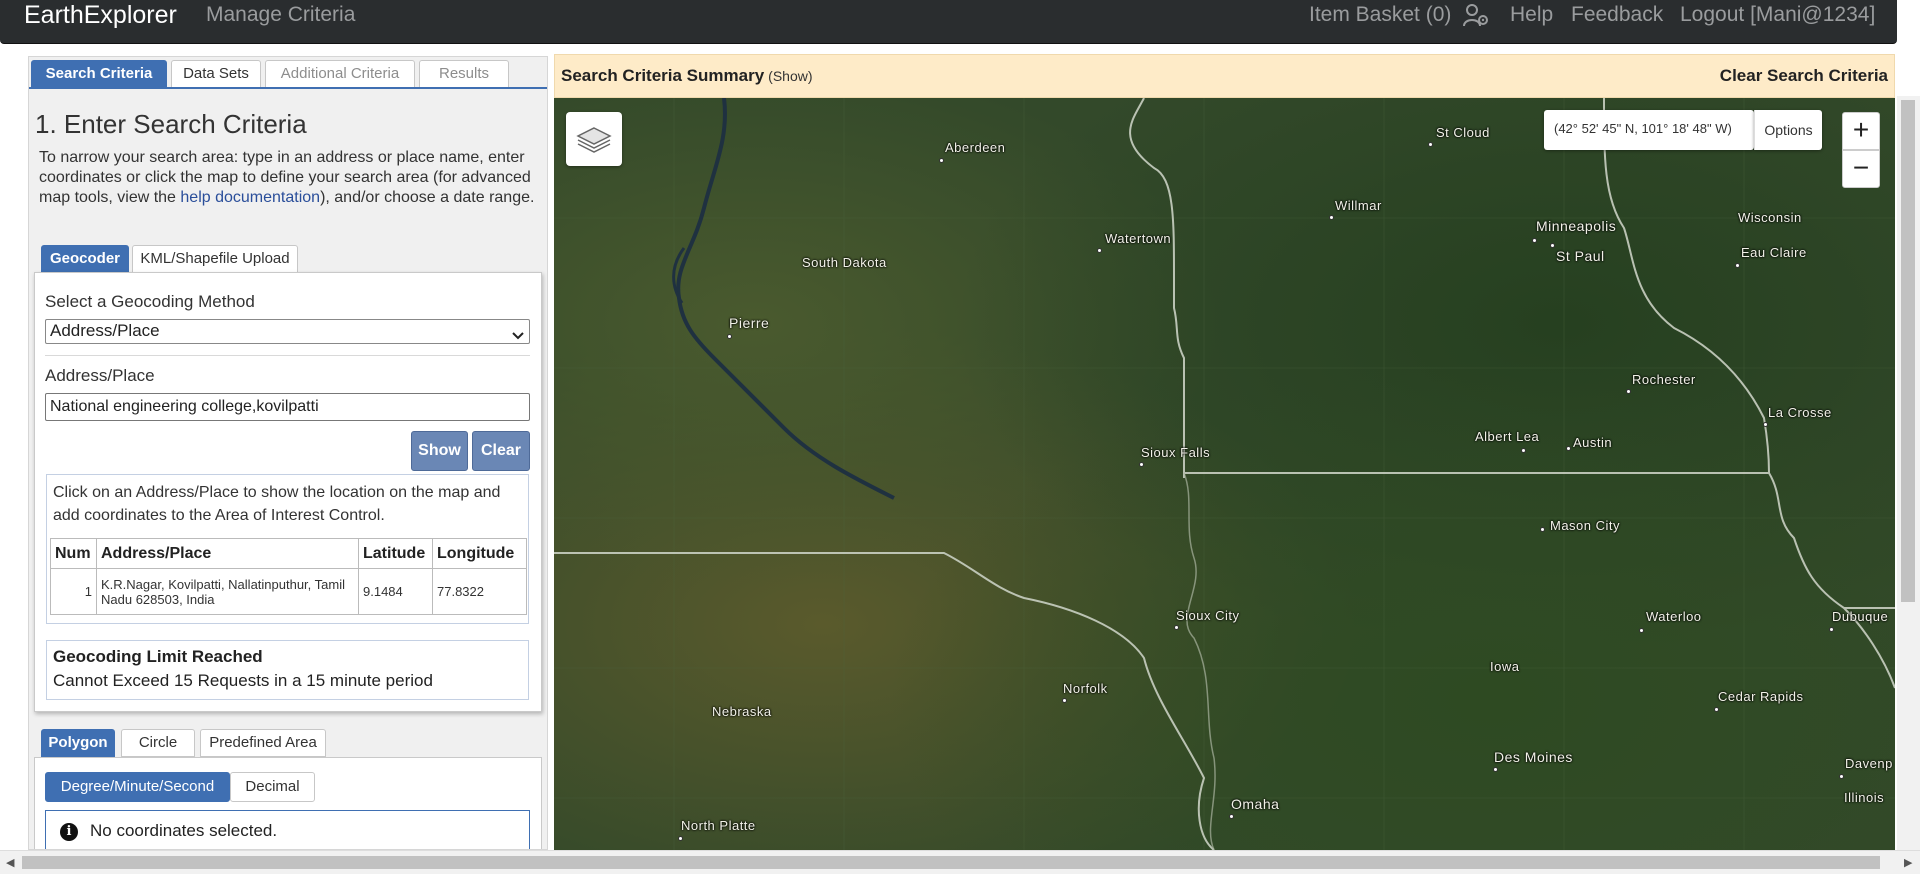 This screenshot has width=1920, height=874. What do you see at coordinates (975, 147) in the screenshot?
I see `place-label: Aberdeen` at bounding box center [975, 147].